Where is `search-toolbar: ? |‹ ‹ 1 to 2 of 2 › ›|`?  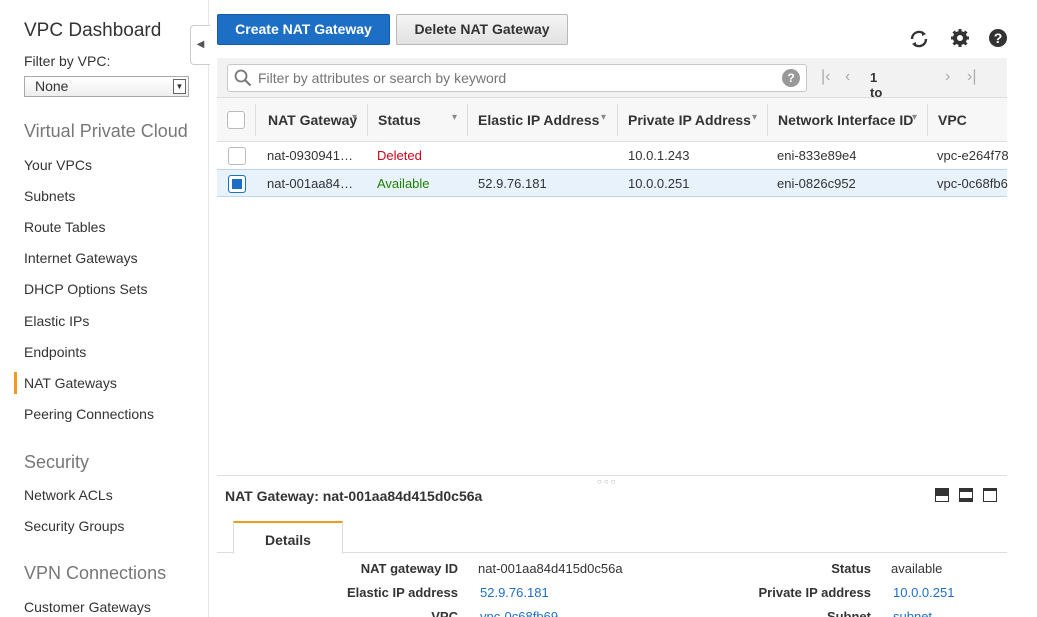
search-toolbar: ? |‹ ‹ 1 to 2 of 2 › ›| is located at coordinates (612, 101).